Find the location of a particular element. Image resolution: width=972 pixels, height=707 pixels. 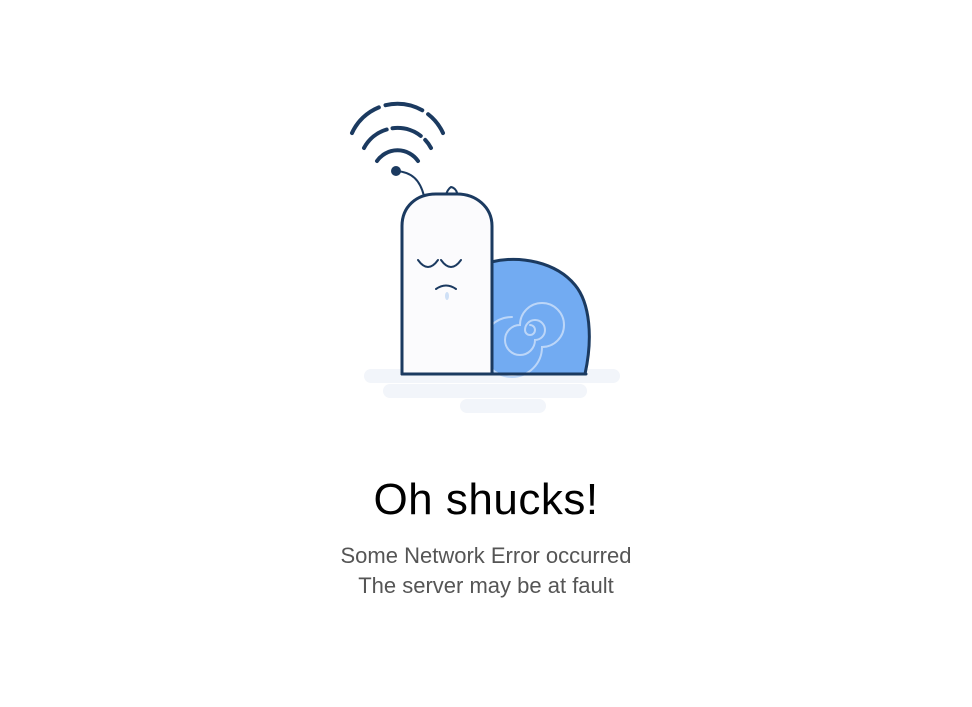

snail-icon is located at coordinates (485, 257).